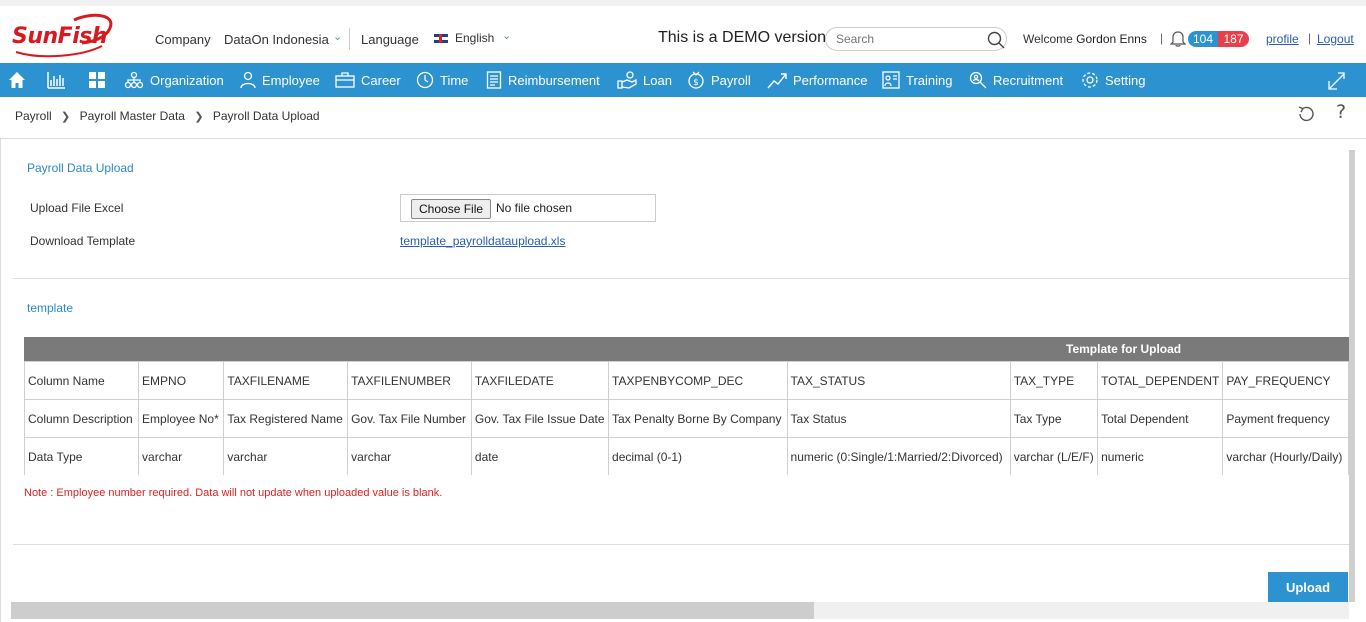 The height and width of the screenshot is (622, 1366). What do you see at coordinates (474, 38) in the screenshot?
I see `language-select: English` at bounding box center [474, 38].